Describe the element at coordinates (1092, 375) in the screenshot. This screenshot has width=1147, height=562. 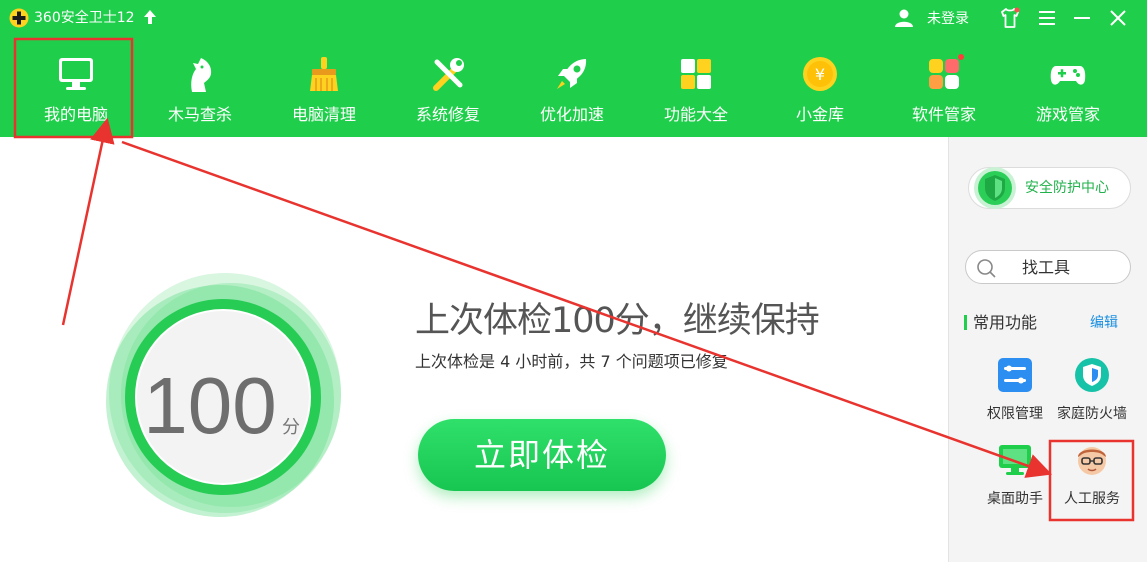
I see `home-firewall-icon` at that location.